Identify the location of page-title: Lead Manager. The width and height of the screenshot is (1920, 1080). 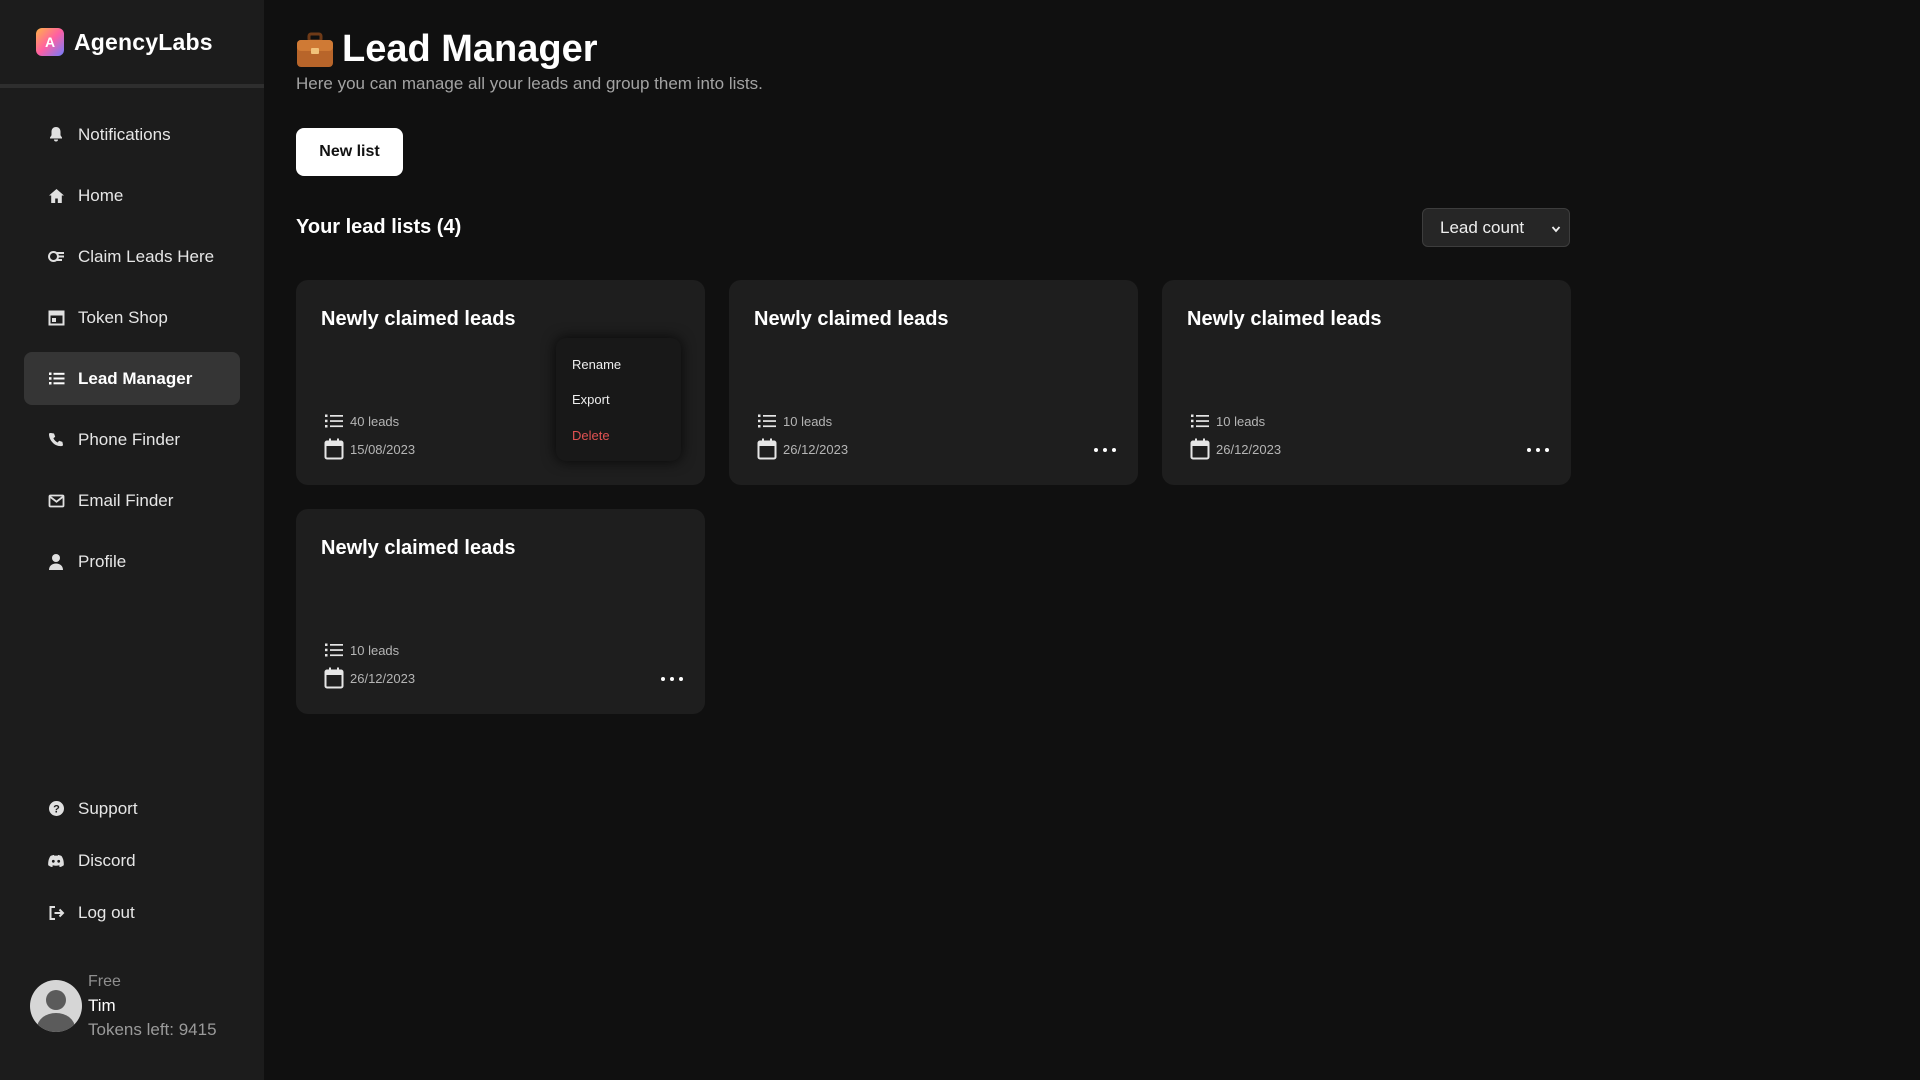
(447, 49).